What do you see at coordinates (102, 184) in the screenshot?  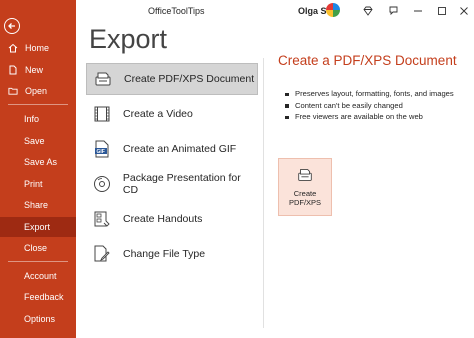 I see `cd-icon` at bounding box center [102, 184].